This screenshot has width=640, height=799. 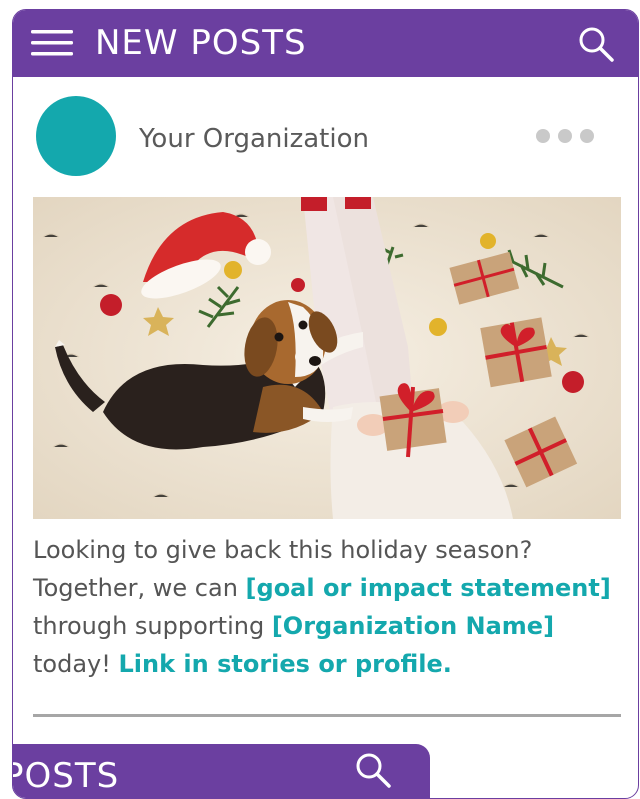 I want to click on caption-text: today!, so click(x=76, y=664).